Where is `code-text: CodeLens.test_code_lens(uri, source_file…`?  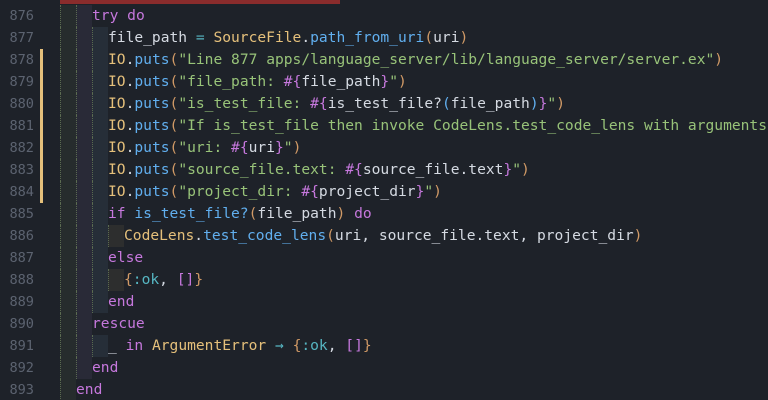
code-text: CodeLens.test_code_lens(uri, source_file… is located at coordinates (383, 236).